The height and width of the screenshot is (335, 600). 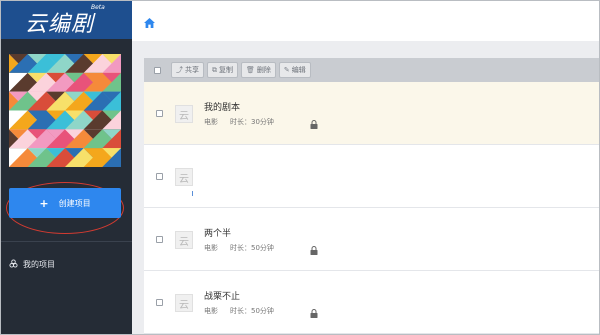 What do you see at coordinates (66, 241) in the screenshot?
I see `sidebar-divider` at bounding box center [66, 241].